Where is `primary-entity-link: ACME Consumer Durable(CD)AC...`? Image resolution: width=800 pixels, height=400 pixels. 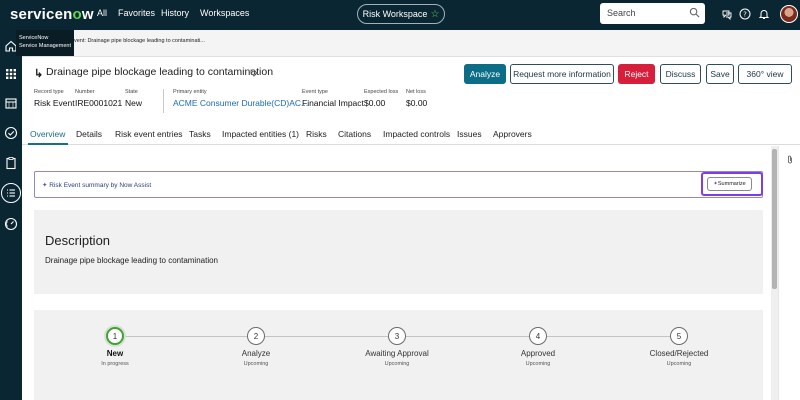
primary-entity-link: ACME Consumer Durable(CD)AC... is located at coordinates (240, 103).